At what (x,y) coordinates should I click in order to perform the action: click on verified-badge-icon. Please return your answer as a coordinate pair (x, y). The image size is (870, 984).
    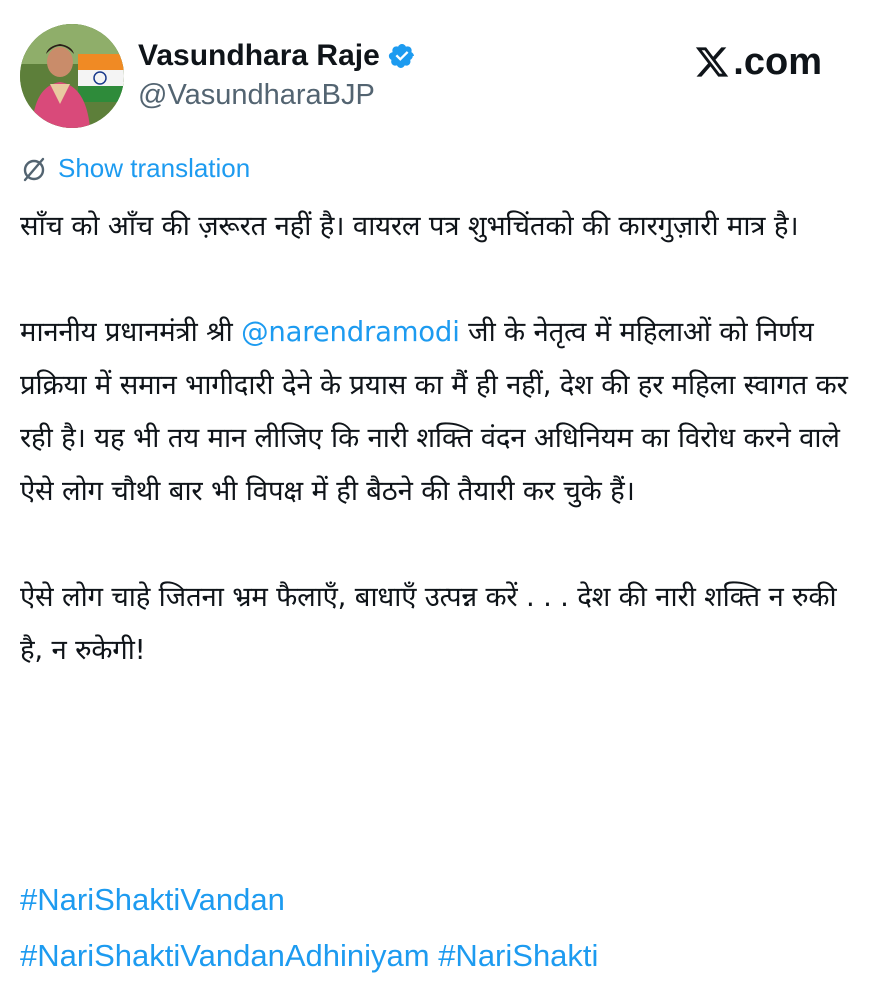
    Looking at the image, I should click on (401, 56).